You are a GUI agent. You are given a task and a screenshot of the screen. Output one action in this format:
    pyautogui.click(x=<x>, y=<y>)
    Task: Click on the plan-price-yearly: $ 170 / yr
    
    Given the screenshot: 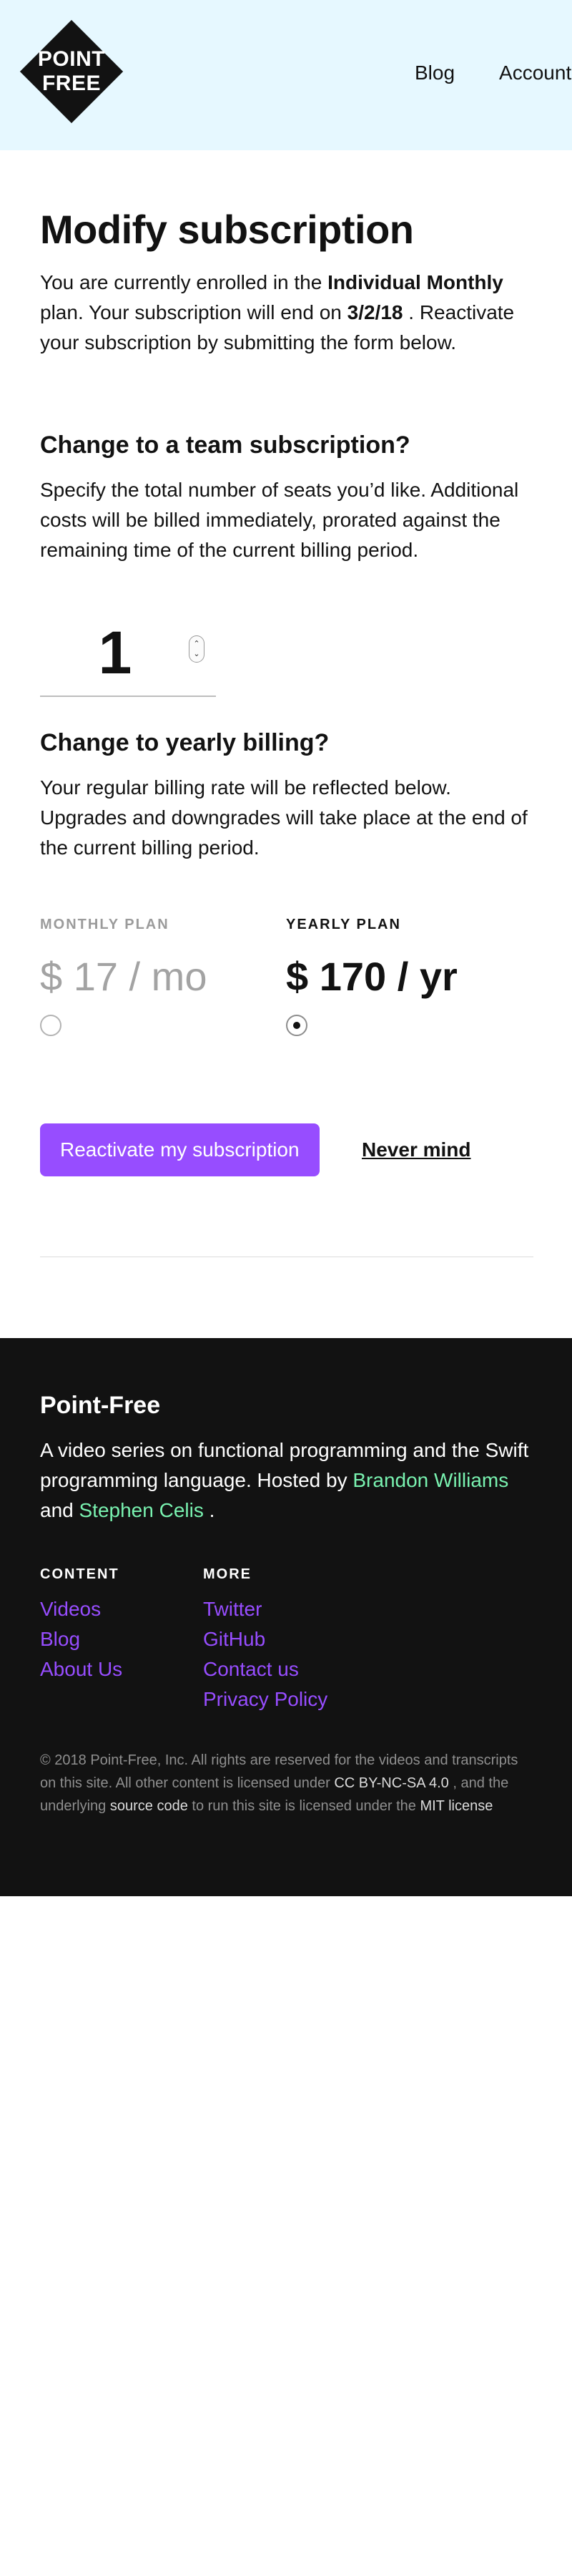 What is the action you would take?
    pyautogui.click(x=372, y=976)
    